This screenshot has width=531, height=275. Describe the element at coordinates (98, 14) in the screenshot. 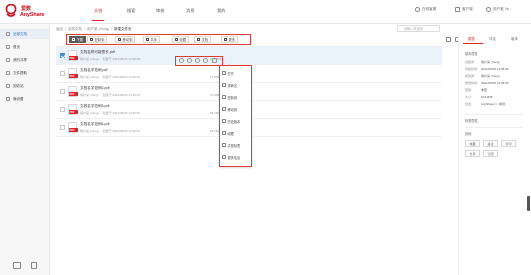

I see `nav-documents: 文档` at that location.